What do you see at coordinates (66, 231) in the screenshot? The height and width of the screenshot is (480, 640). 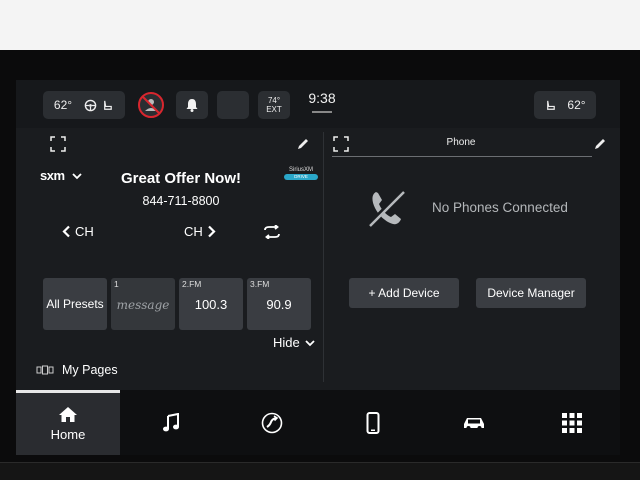 I see `chevron-left-icon` at bounding box center [66, 231].